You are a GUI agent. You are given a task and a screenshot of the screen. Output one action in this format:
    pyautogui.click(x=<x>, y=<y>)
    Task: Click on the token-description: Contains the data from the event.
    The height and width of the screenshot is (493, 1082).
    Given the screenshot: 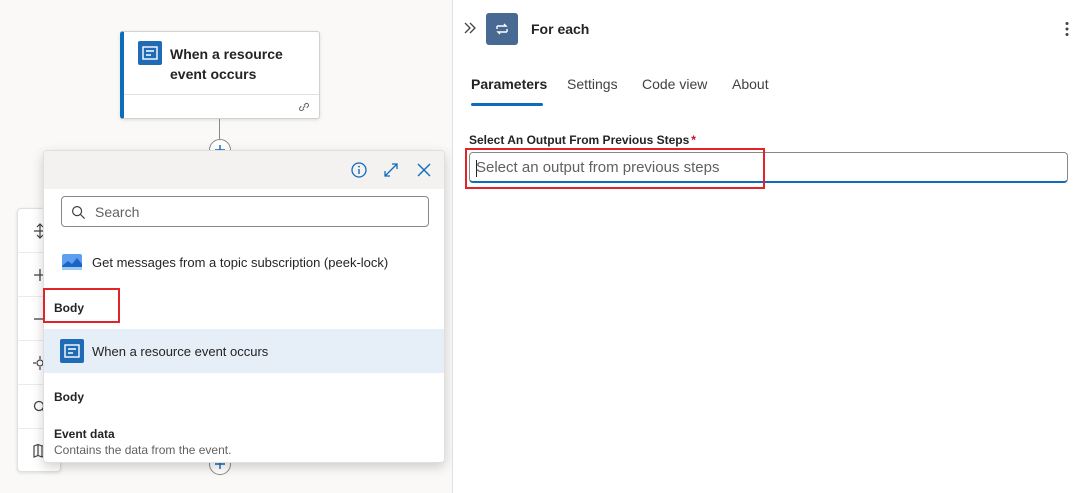 What is the action you would take?
    pyautogui.click(x=143, y=450)
    